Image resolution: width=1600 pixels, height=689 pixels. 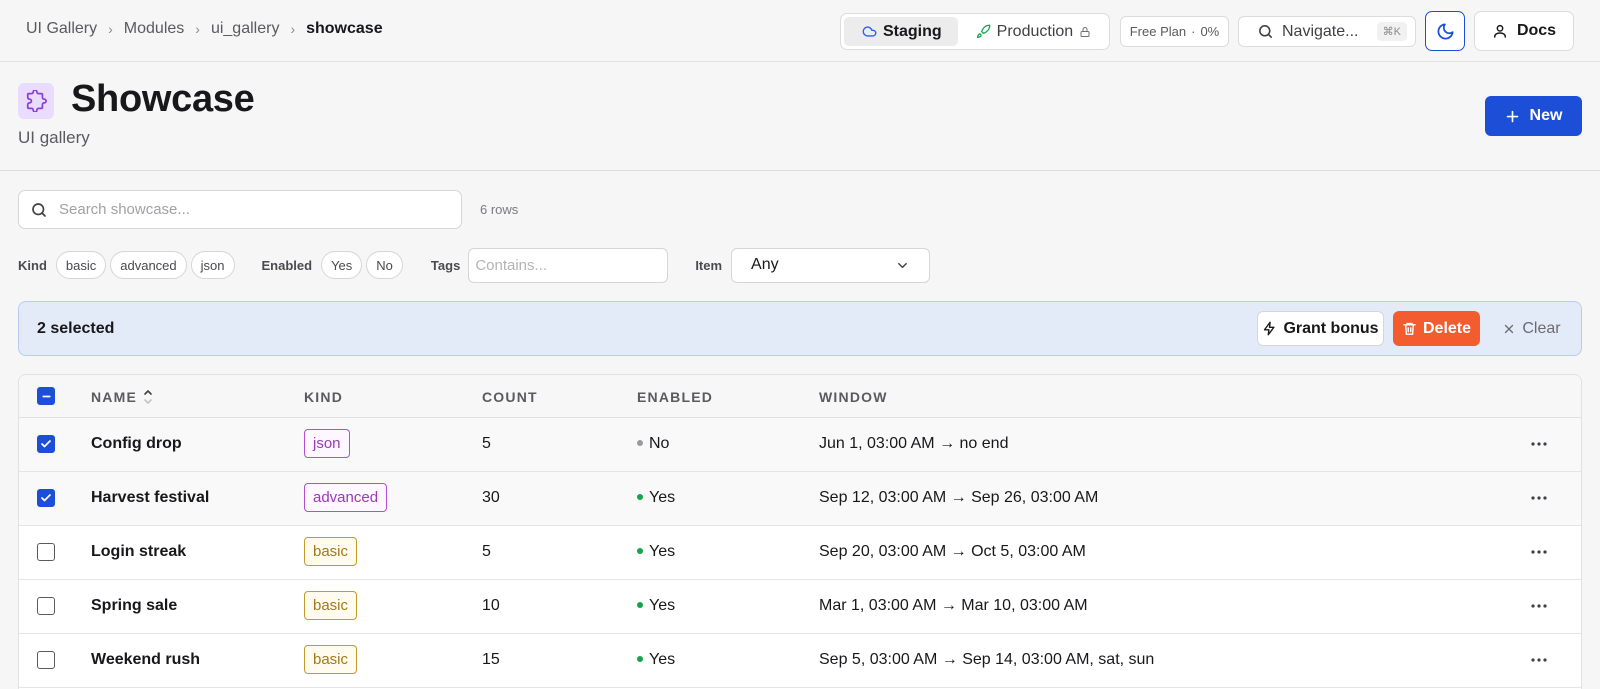 What do you see at coordinates (1269, 328) in the screenshot?
I see `lightning-icon` at bounding box center [1269, 328].